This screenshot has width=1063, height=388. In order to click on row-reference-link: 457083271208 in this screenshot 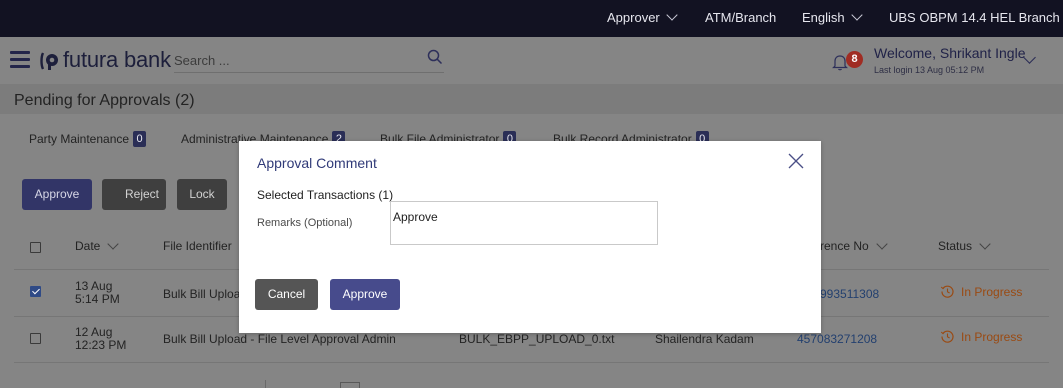, I will do `click(837, 339)`.